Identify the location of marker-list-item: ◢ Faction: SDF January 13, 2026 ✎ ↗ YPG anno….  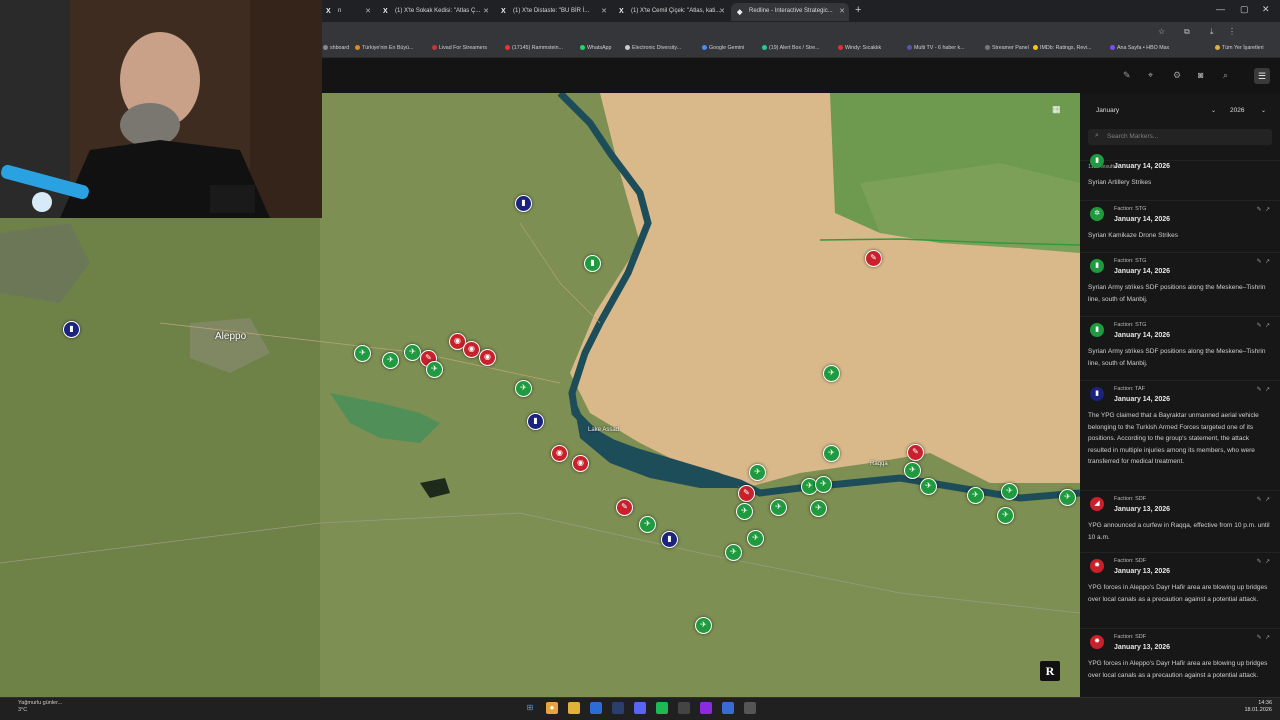
(1180, 521).